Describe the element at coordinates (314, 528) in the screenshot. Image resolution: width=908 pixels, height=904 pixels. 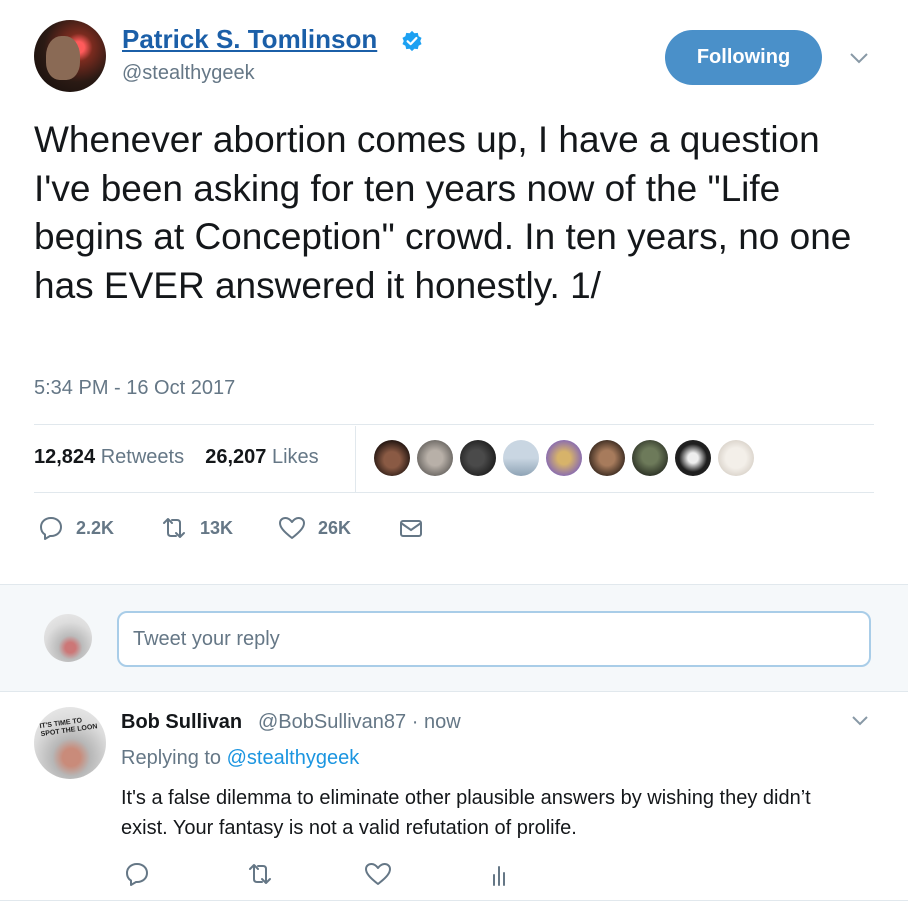
I see `like-action: 26K` at that location.